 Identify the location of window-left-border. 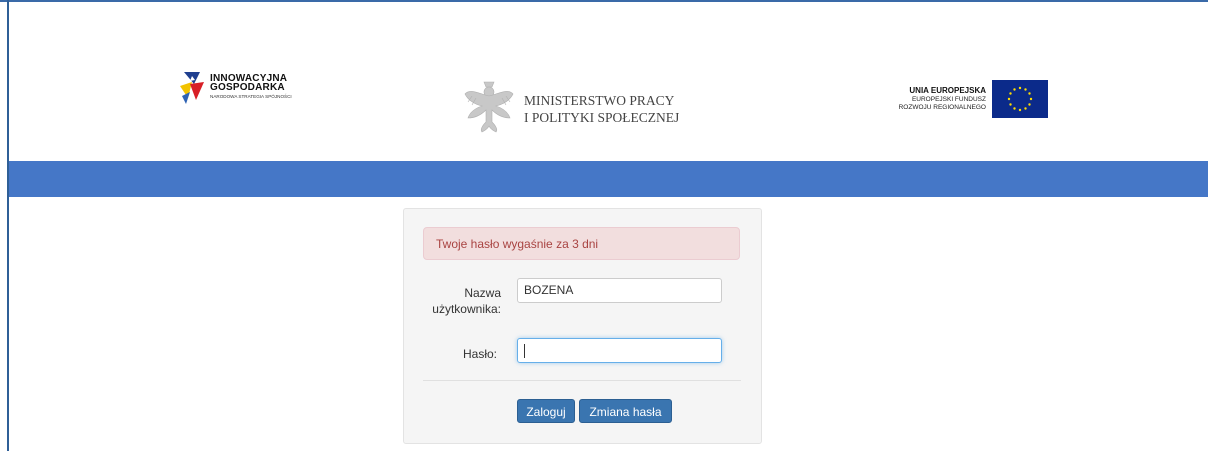
(8, 225).